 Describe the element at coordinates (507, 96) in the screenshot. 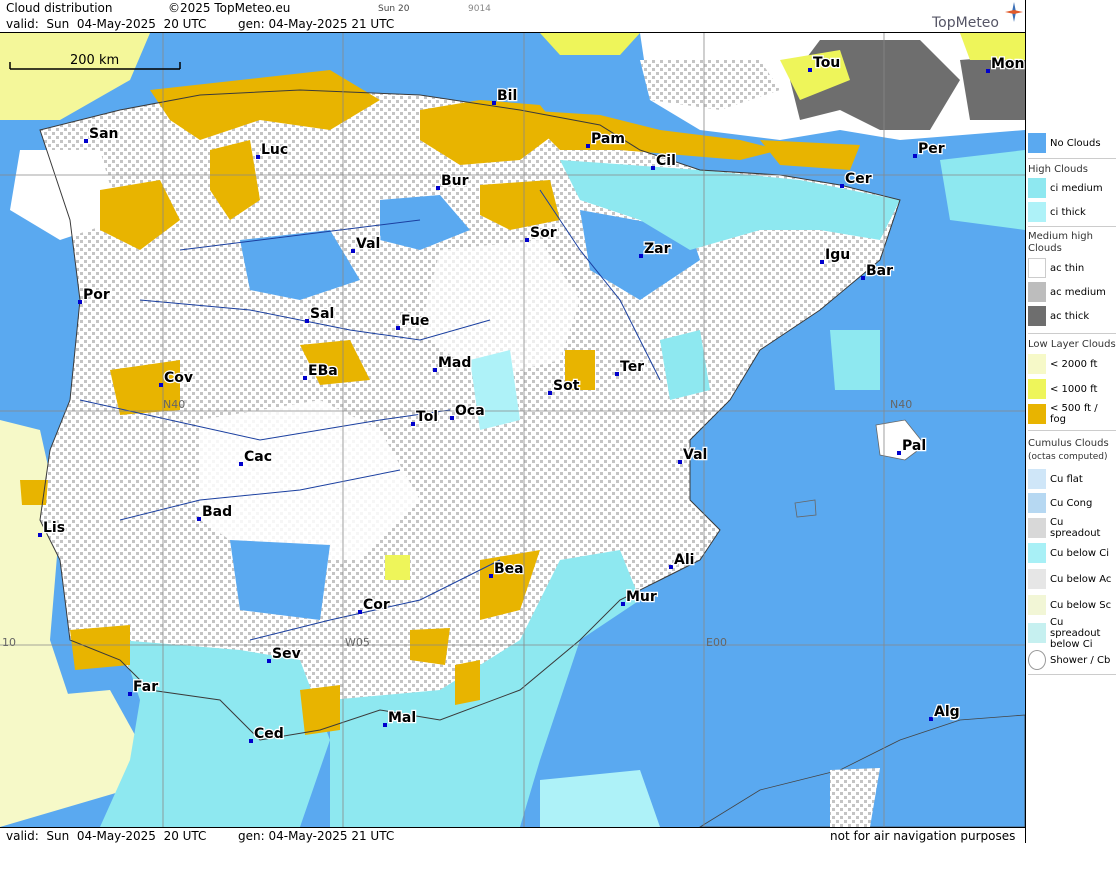

I see `city-label: Bil` at that location.